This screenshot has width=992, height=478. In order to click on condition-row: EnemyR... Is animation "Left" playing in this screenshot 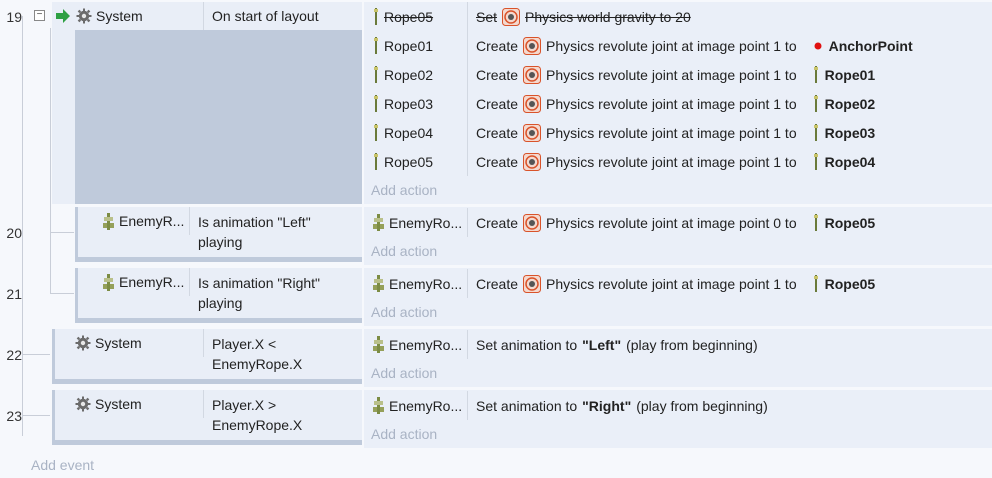, I will do `click(220, 232)`.